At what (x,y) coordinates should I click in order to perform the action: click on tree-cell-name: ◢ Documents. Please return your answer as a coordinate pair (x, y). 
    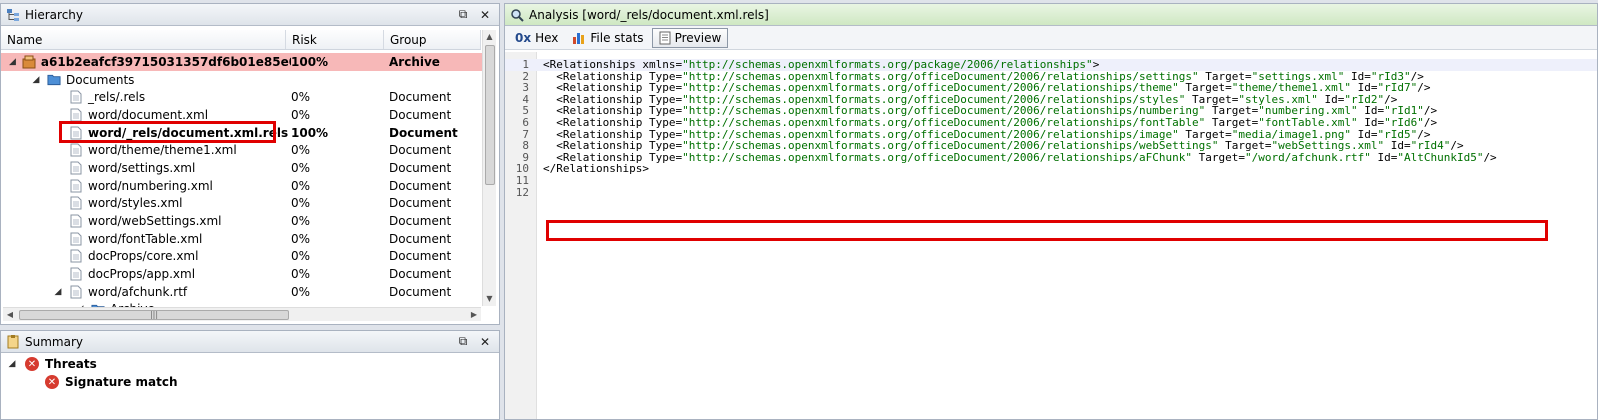
    Looking at the image, I should click on (146, 80).